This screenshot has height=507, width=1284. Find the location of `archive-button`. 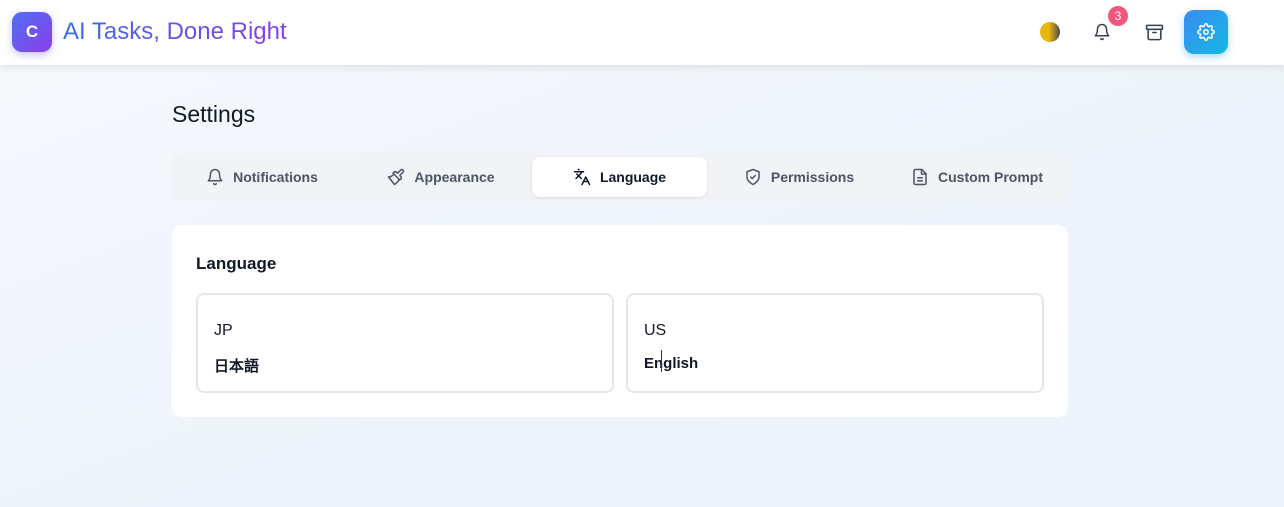

archive-button is located at coordinates (1154, 32).